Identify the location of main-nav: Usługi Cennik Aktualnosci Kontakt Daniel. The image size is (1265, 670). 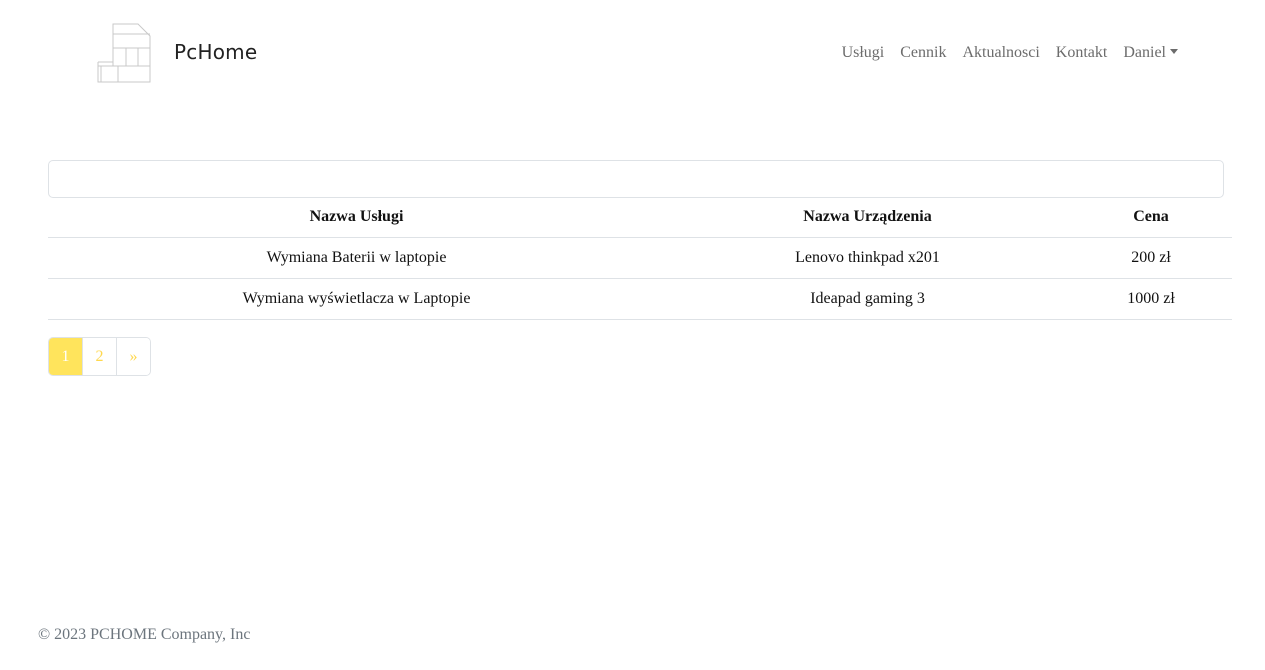
(1010, 53).